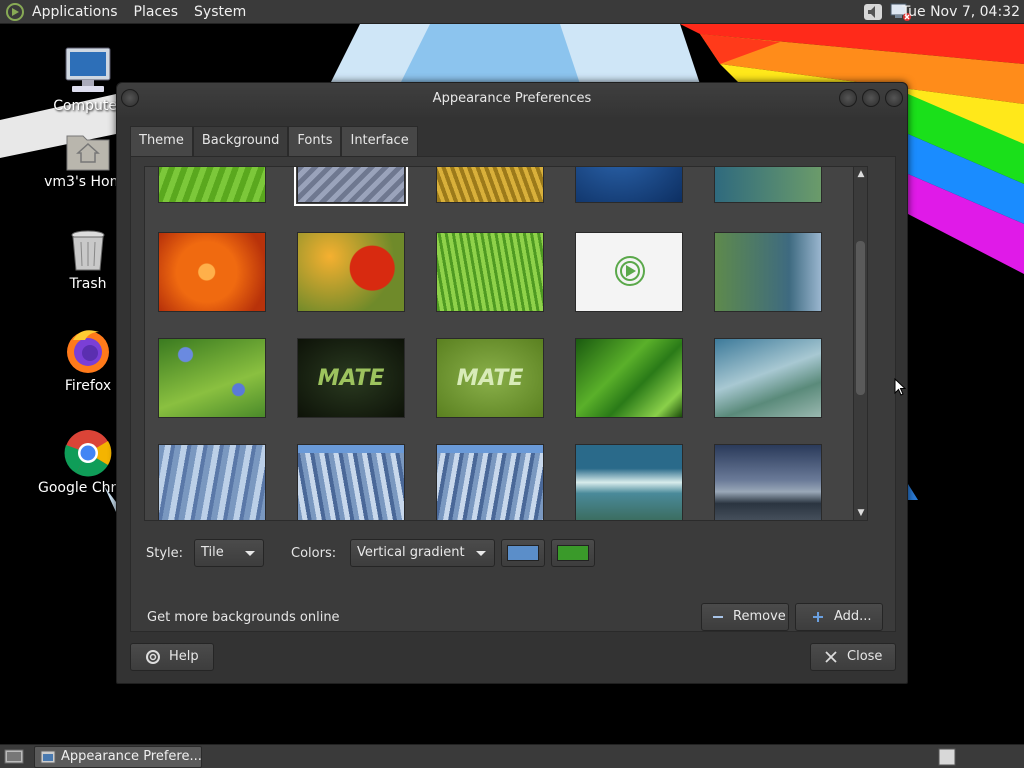 This screenshot has width=1024, height=768. Describe the element at coordinates (947, 757) in the screenshot. I see `workspace-switcher-icon` at that location.